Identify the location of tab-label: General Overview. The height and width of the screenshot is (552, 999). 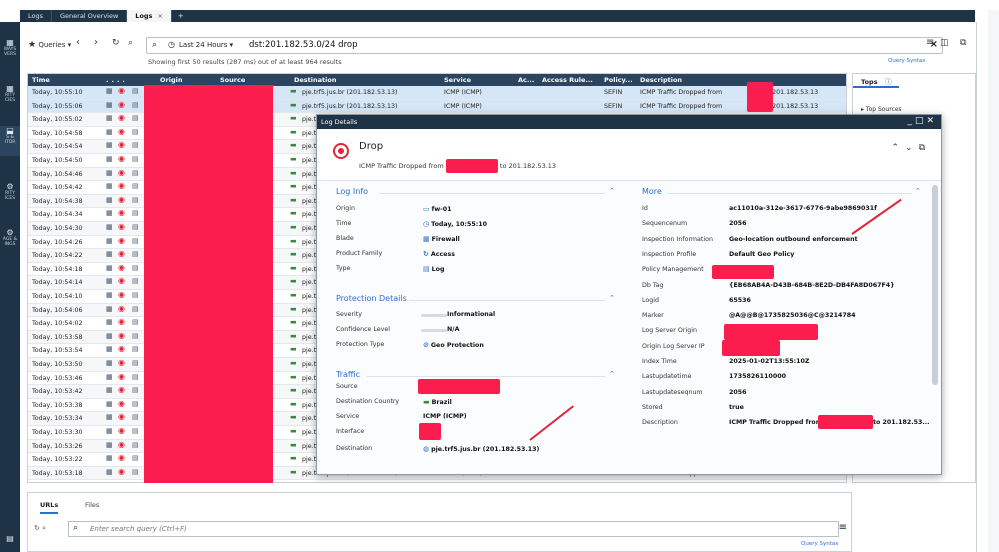
(89, 16).